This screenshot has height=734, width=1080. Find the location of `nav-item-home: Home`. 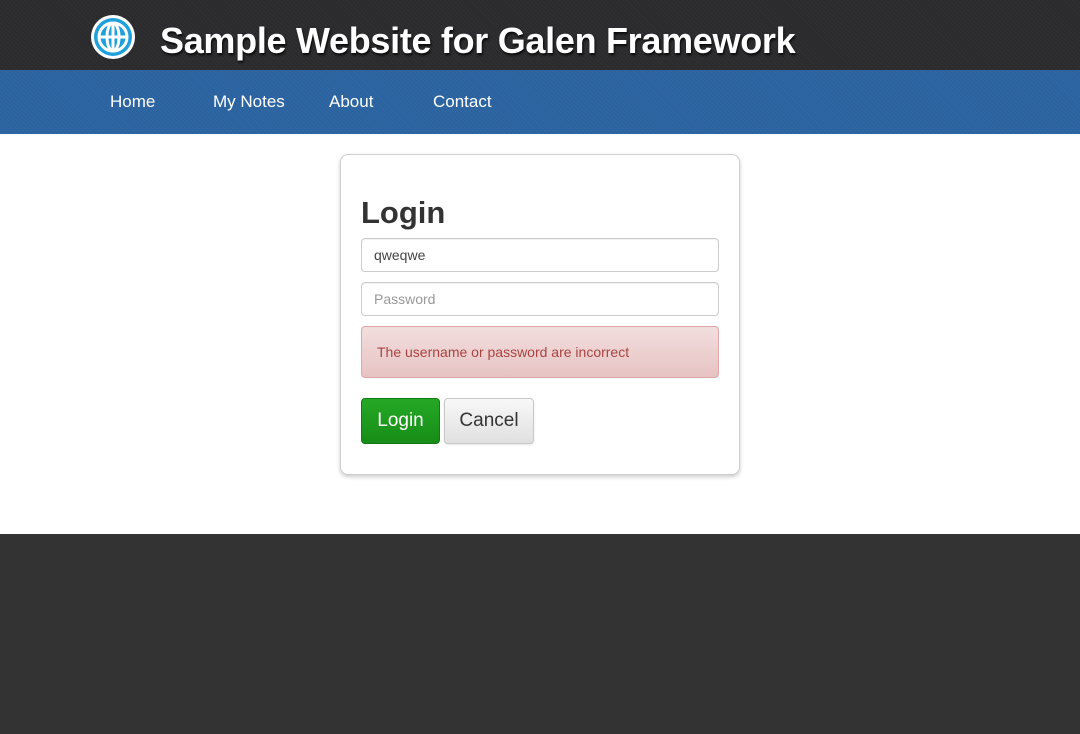

nav-item-home: Home is located at coordinates (132, 102).